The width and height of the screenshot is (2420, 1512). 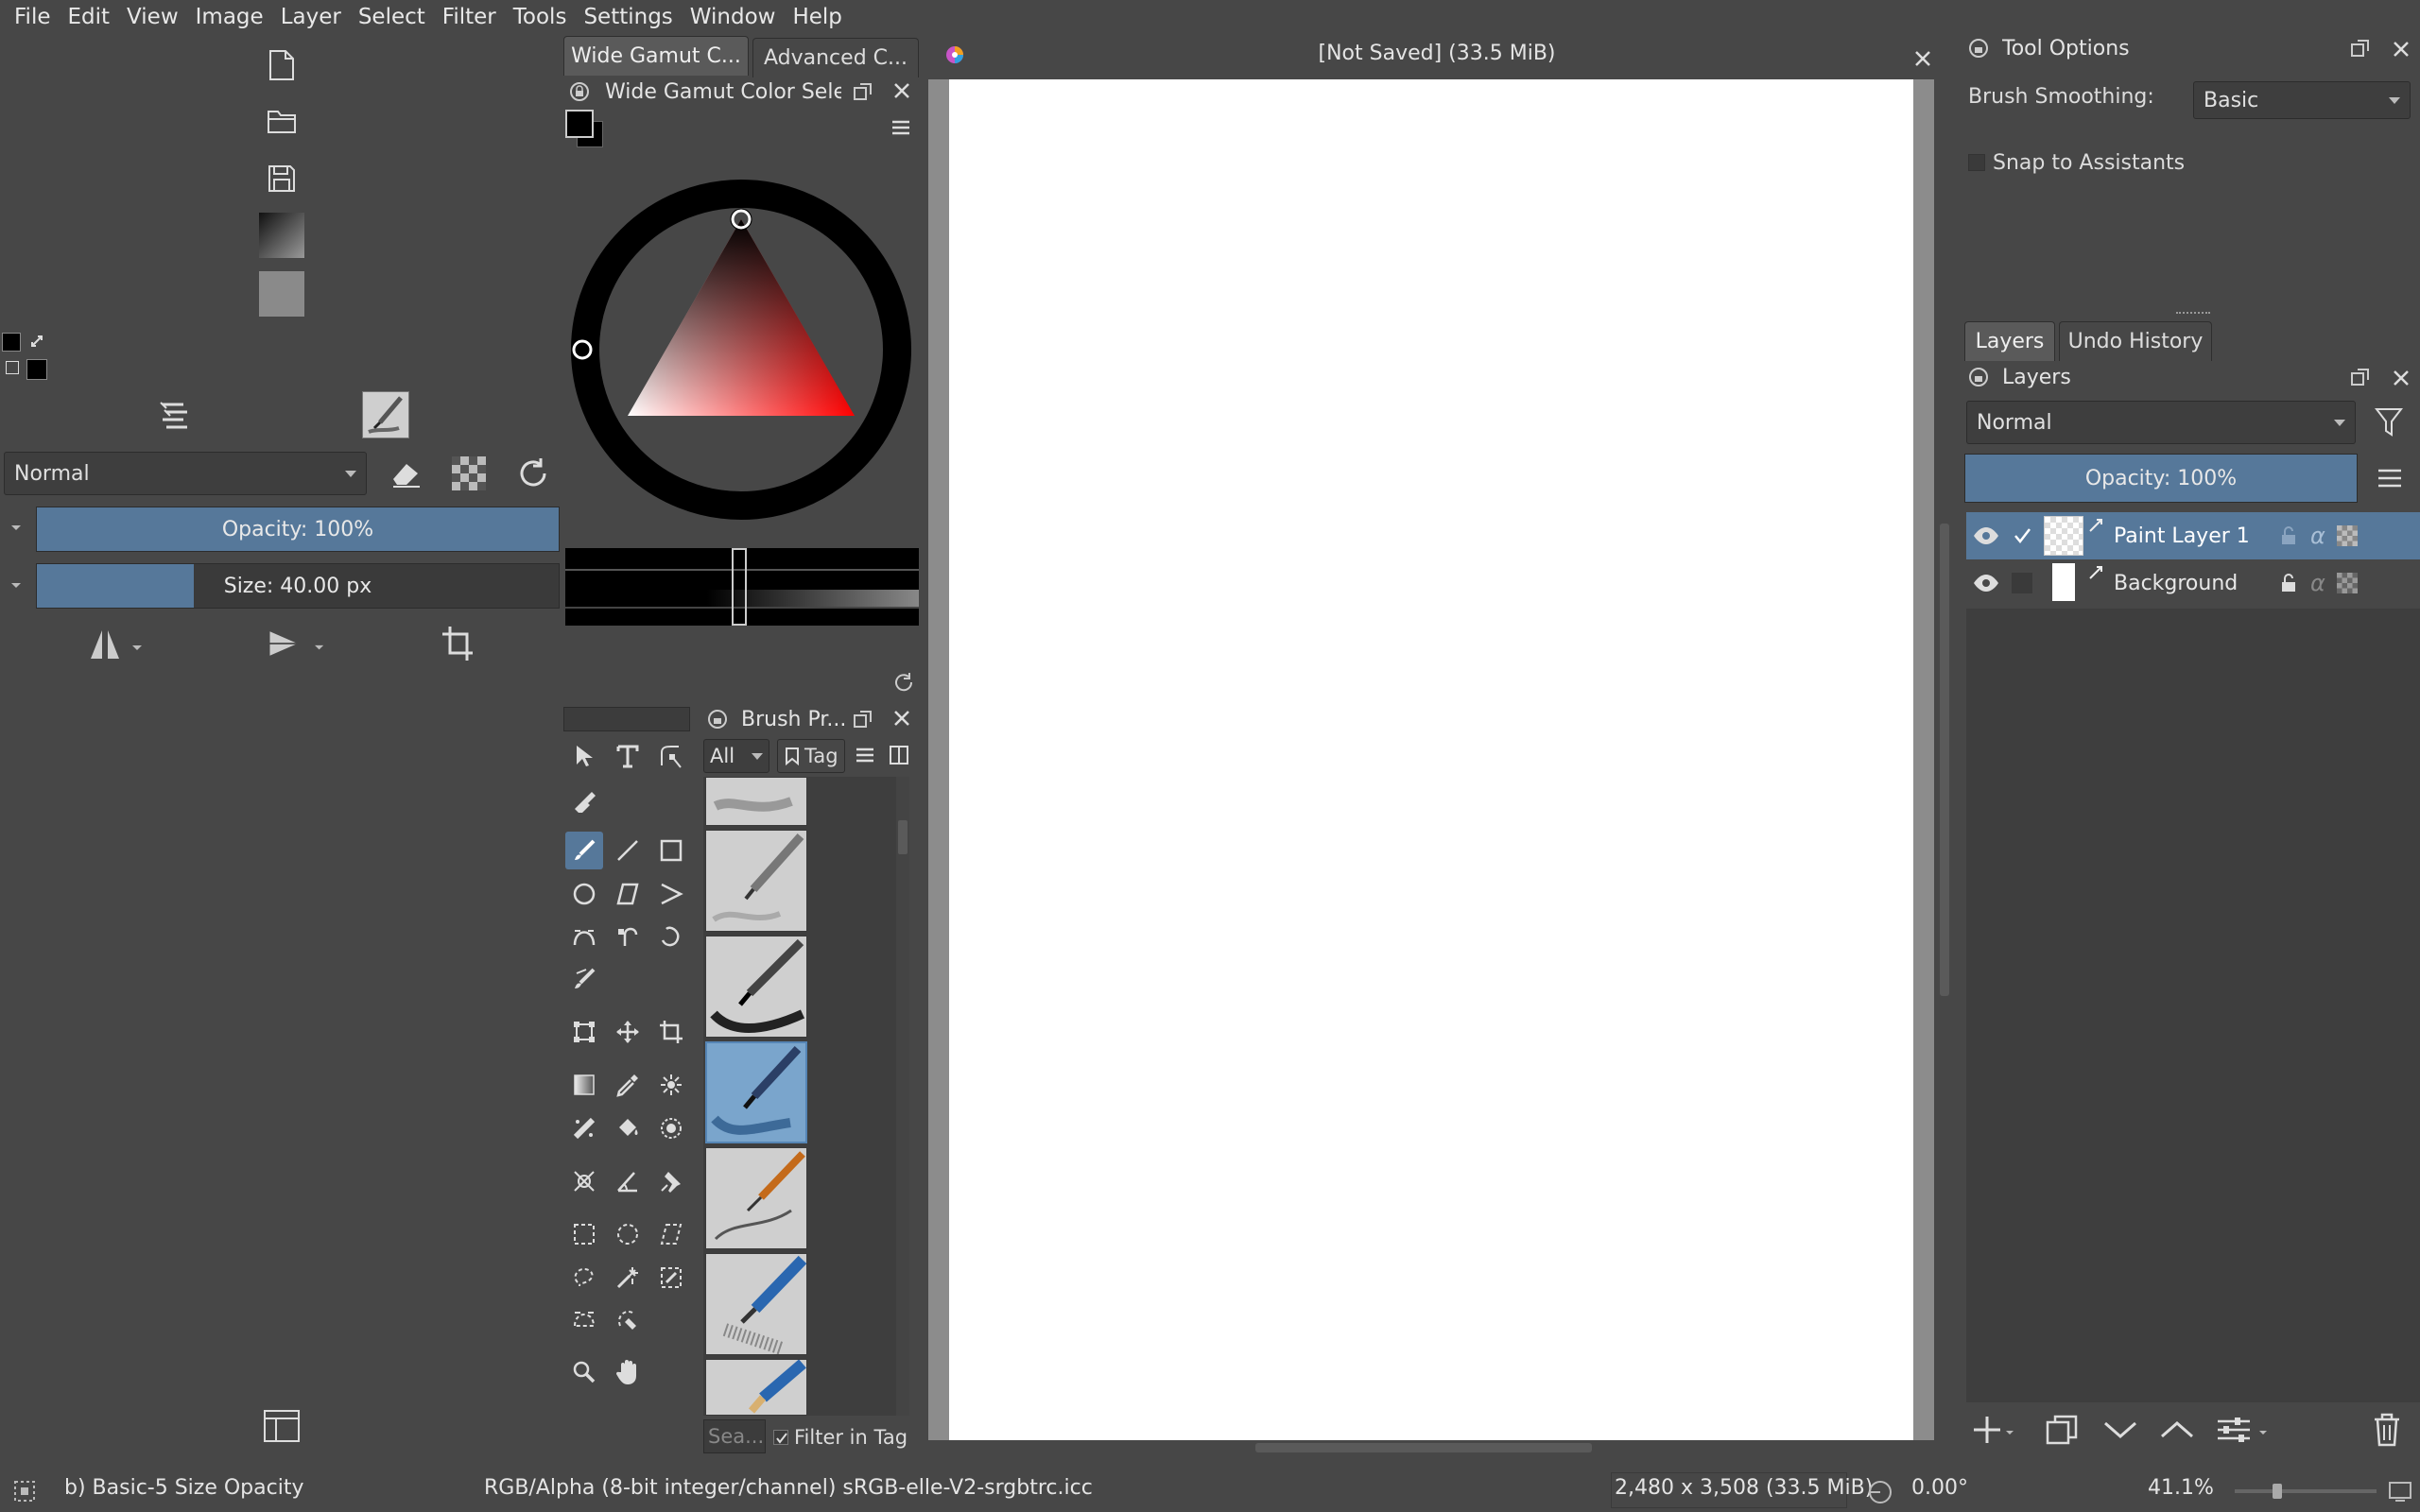 I want to click on bezier-select-tool-icon, so click(x=584, y=1319).